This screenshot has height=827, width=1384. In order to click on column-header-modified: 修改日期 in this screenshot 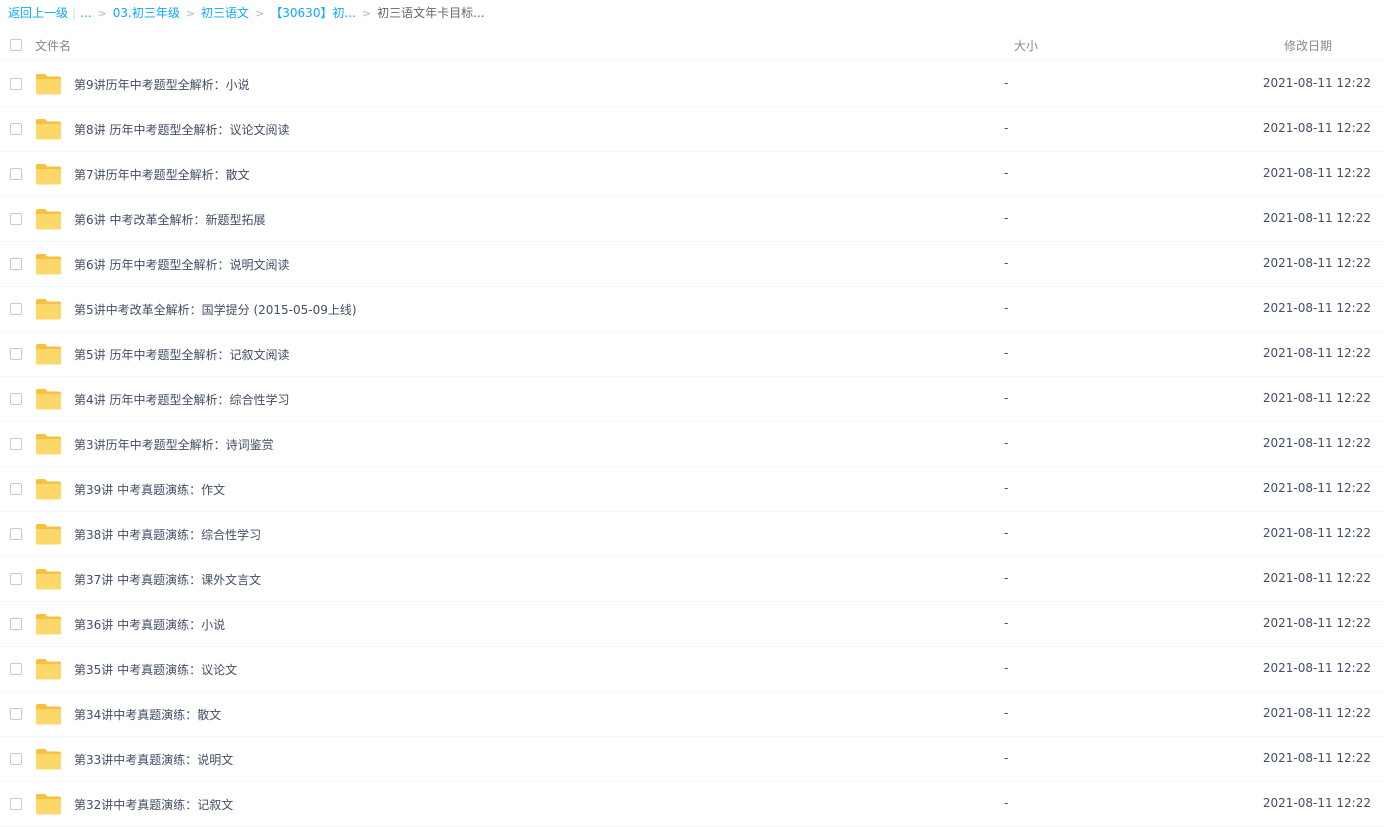, I will do `click(1308, 45)`.